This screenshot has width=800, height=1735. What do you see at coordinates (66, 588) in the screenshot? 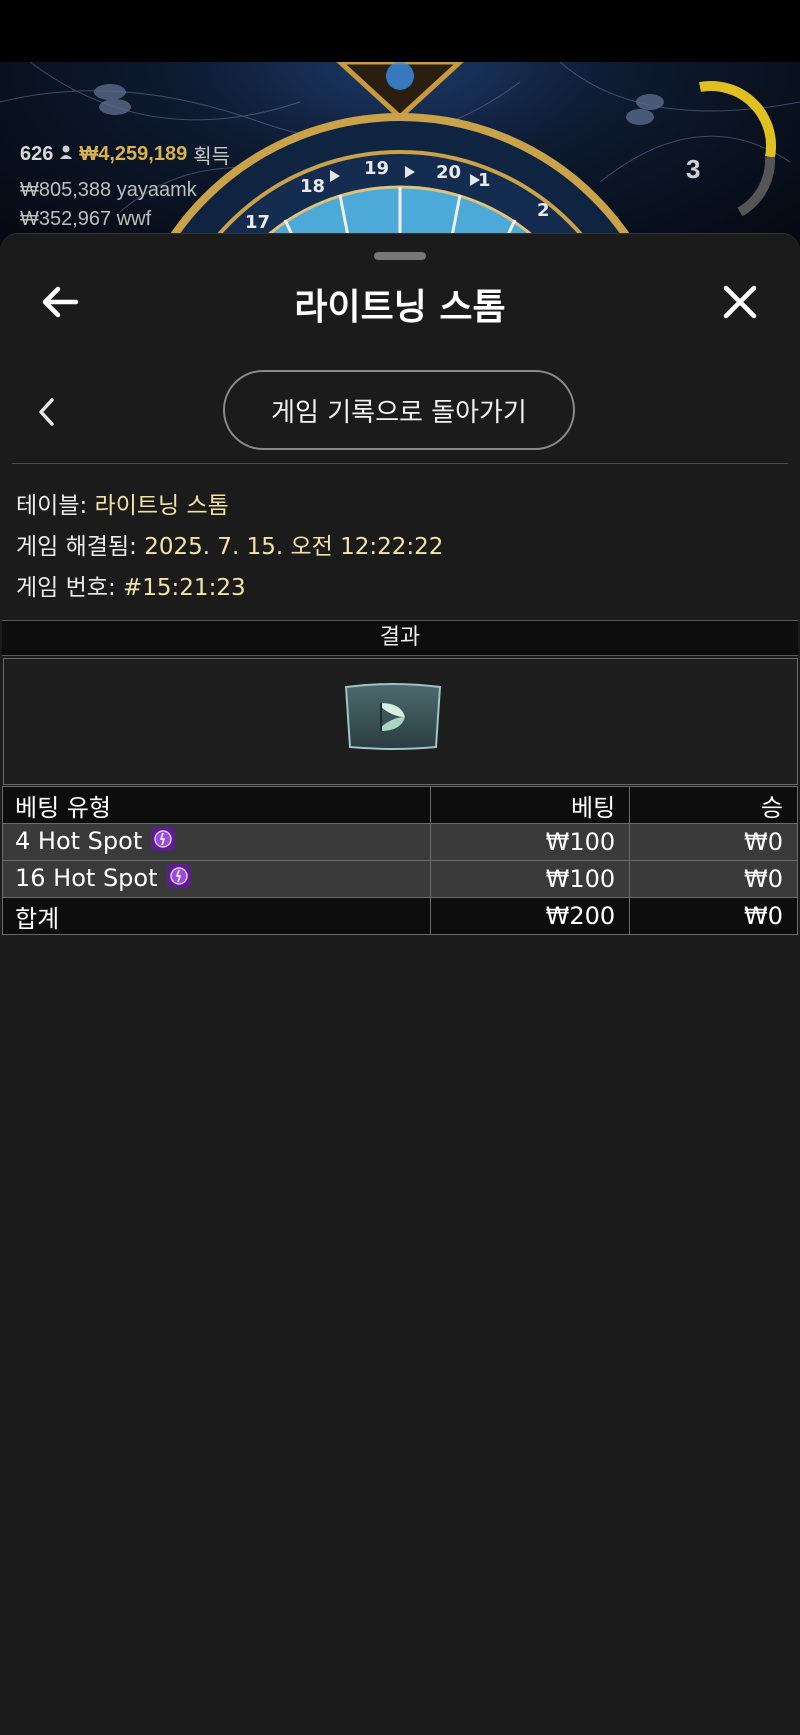
I see `info-label: 게임 번호:` at bounding box center [66, 588].